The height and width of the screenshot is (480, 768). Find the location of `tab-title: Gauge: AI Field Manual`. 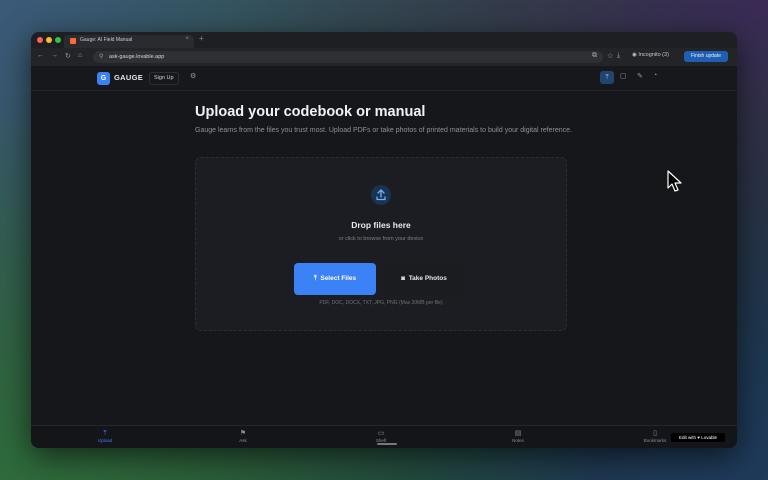

tab-title: Gauge: AI Field Manual is located at coordinates (106, 40).